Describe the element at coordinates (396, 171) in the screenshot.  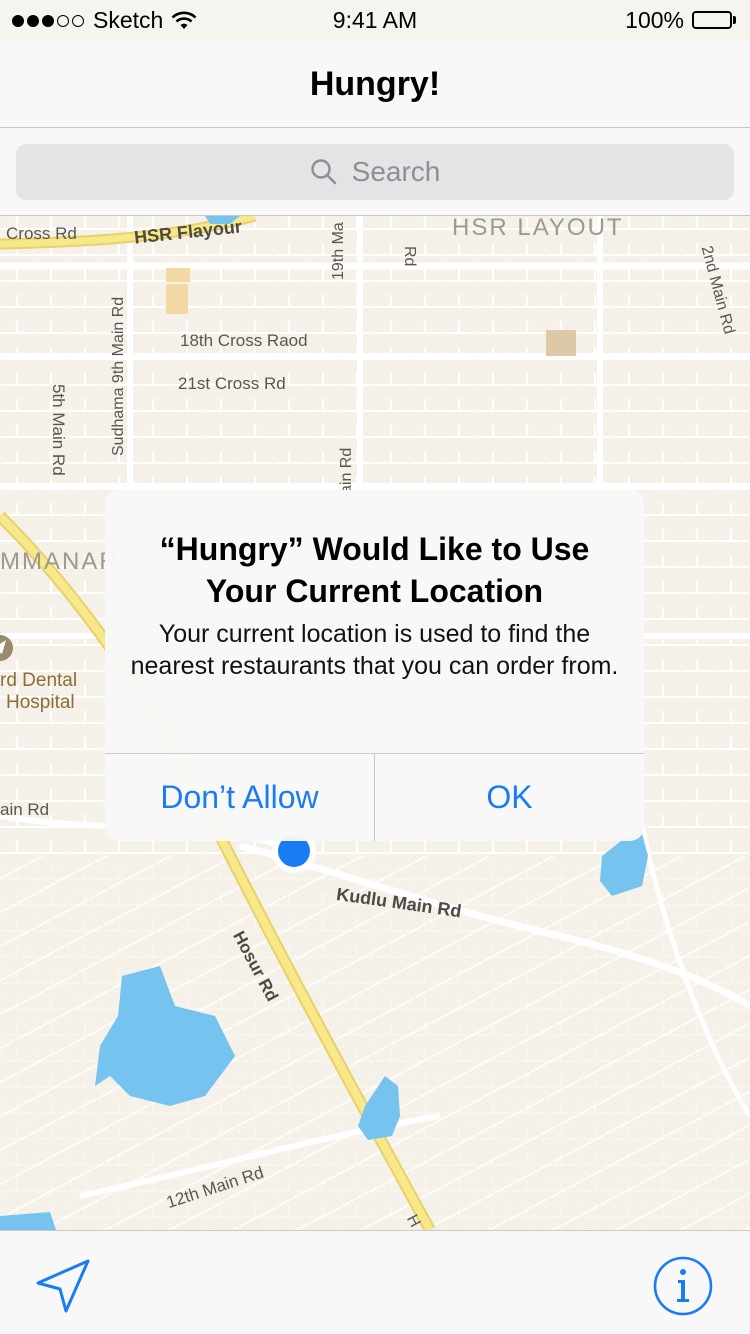
I see `search-placeholder: Search` at that location.